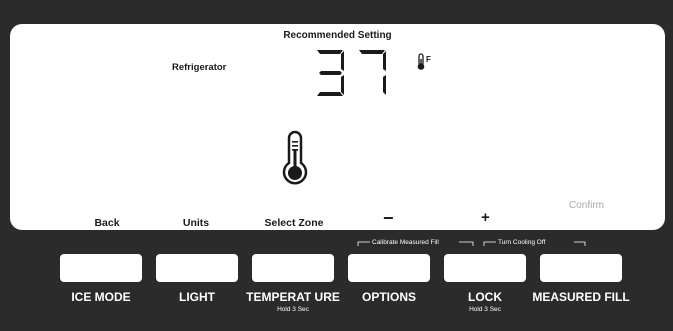 The width and height of the screenshot is (673, 331). What do you see at coordinates (293, 268) in the screenshot?
I see `temperature-button` at bounding box center [293, 268].